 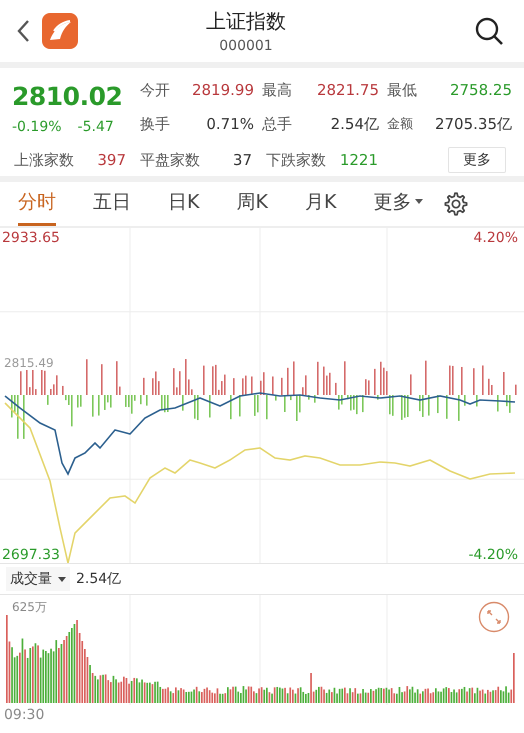 What do you see at coordinates (29, 363) in the screenshot?
I see `axis-label: 2815.49` at bounding box center [29, 363].